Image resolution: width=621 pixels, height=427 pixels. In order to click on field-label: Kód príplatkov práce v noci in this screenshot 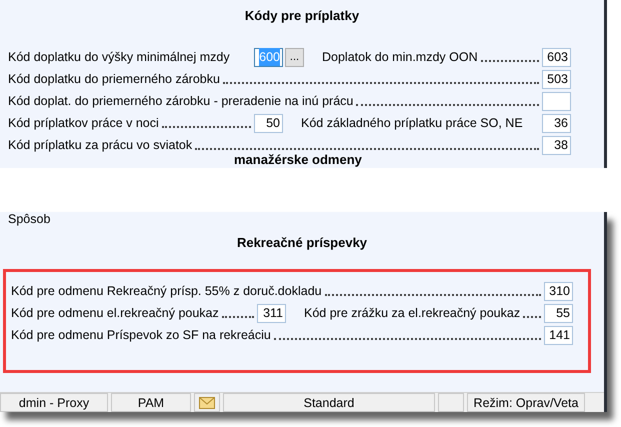, I will do `click(83, 123)`.